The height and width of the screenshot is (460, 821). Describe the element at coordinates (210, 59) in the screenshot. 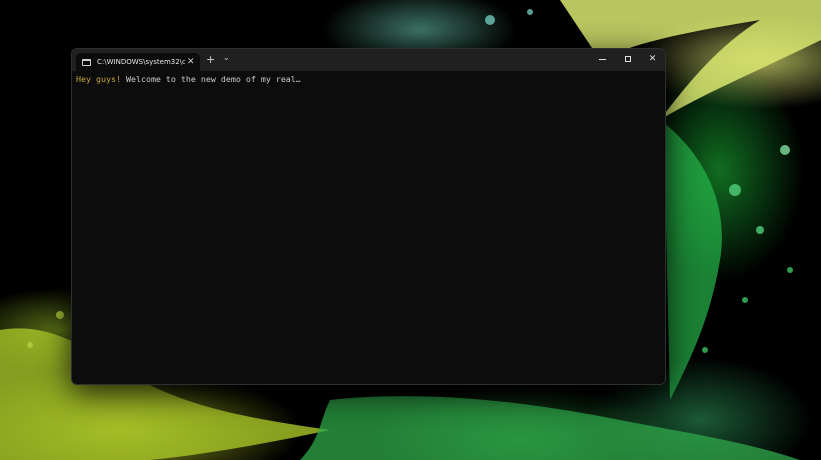

I see `new-tab-button: +` at that location.